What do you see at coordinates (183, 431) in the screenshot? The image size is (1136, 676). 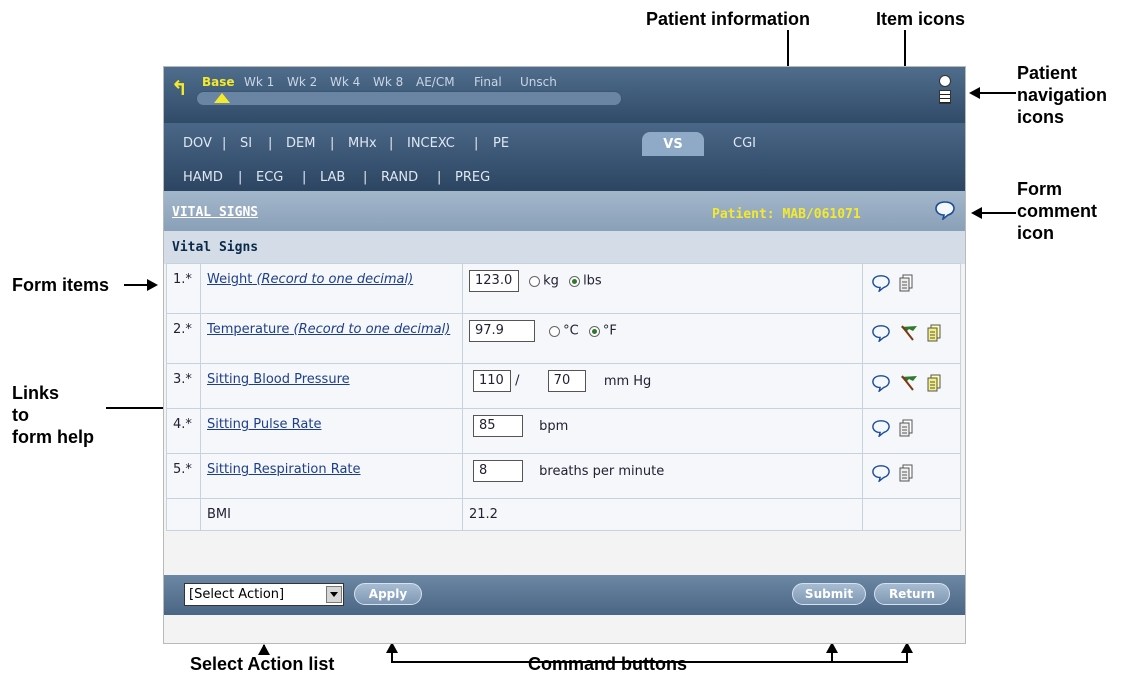 I see `item-number: 4.*` at bounding box center [183, 431].